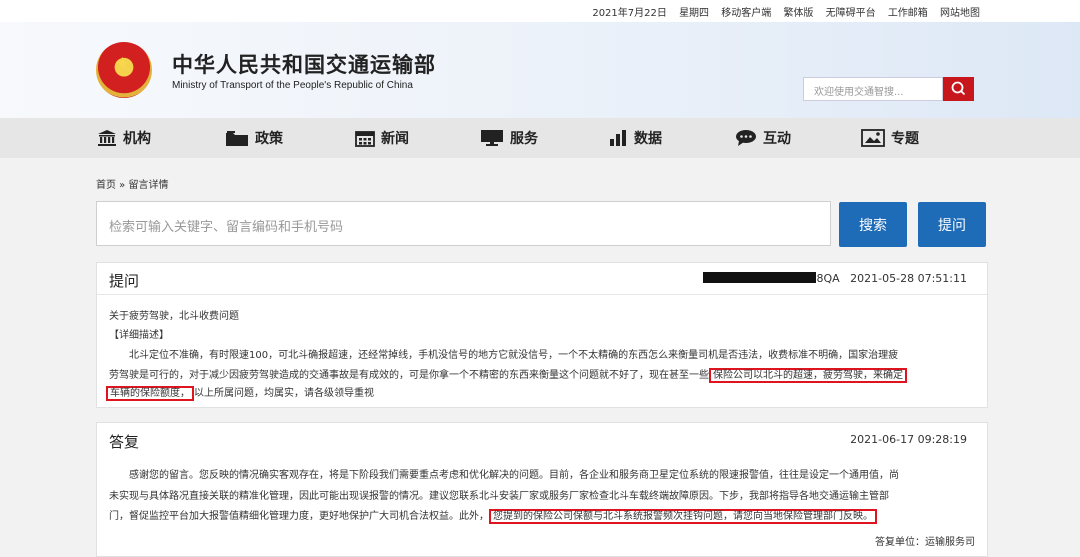 The height and width of the screenshot is (557, 1080). What do you see at coordinates (139, 335) in the screenshot?
I see `detail-label: 【详细描述】` at bounding box center [139, 335].